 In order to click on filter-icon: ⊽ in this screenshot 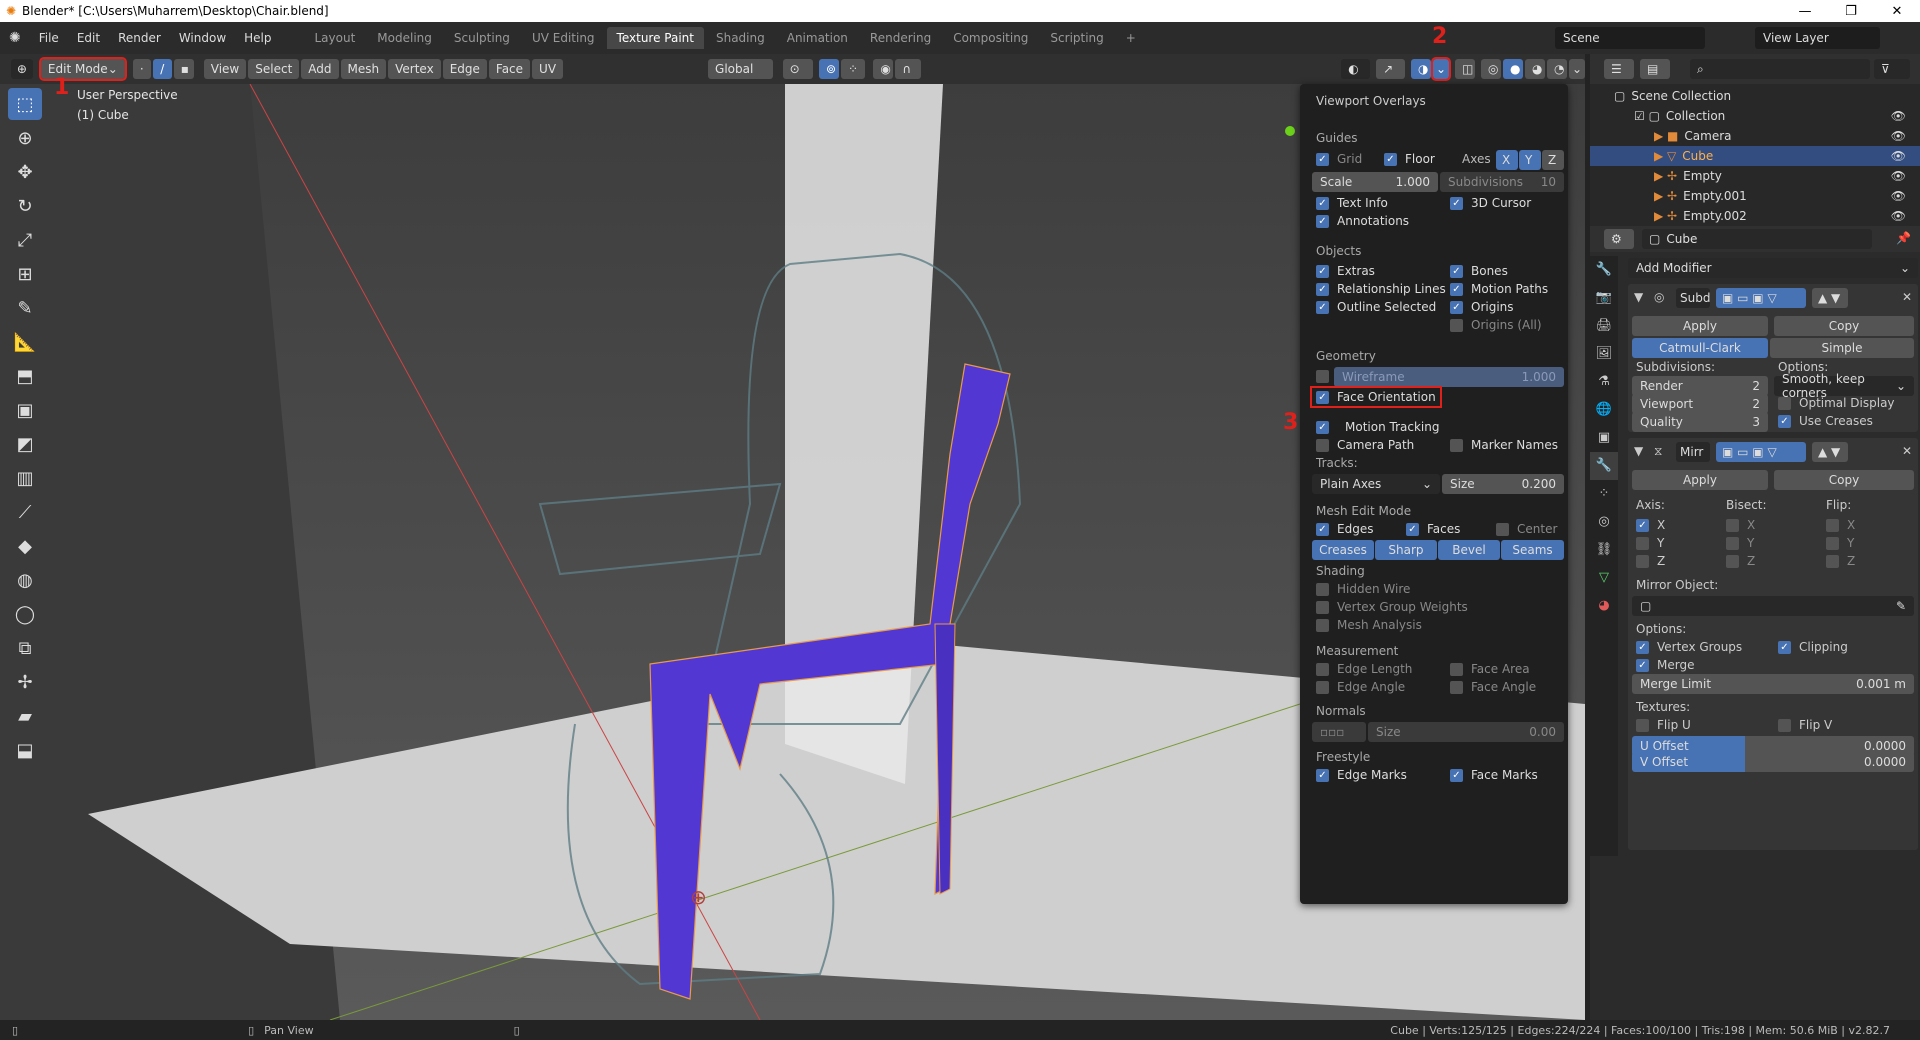, I will do `click(1892, 69)`.